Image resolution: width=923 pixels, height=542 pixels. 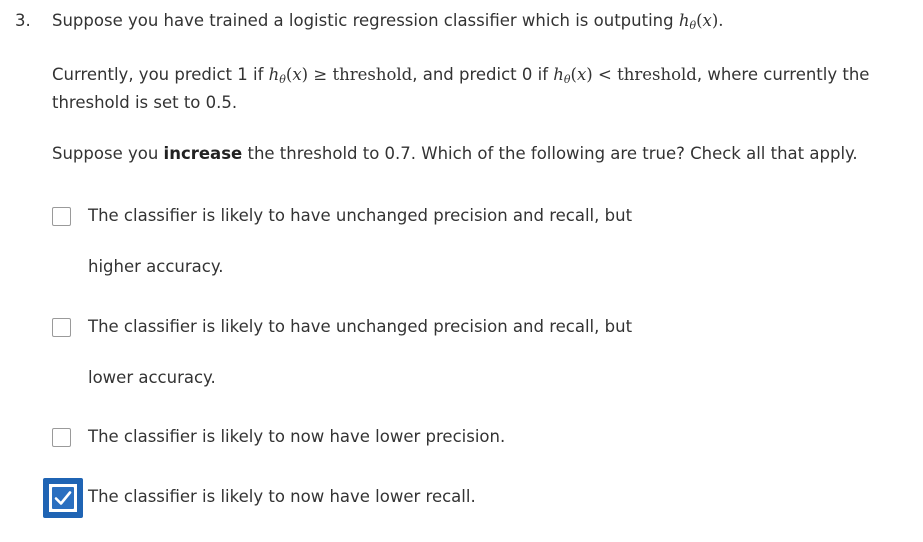 What do you see at coordinates (23, 20) in the screenshot?
I see `question-number: 3.` at bounding box center [23, 20].